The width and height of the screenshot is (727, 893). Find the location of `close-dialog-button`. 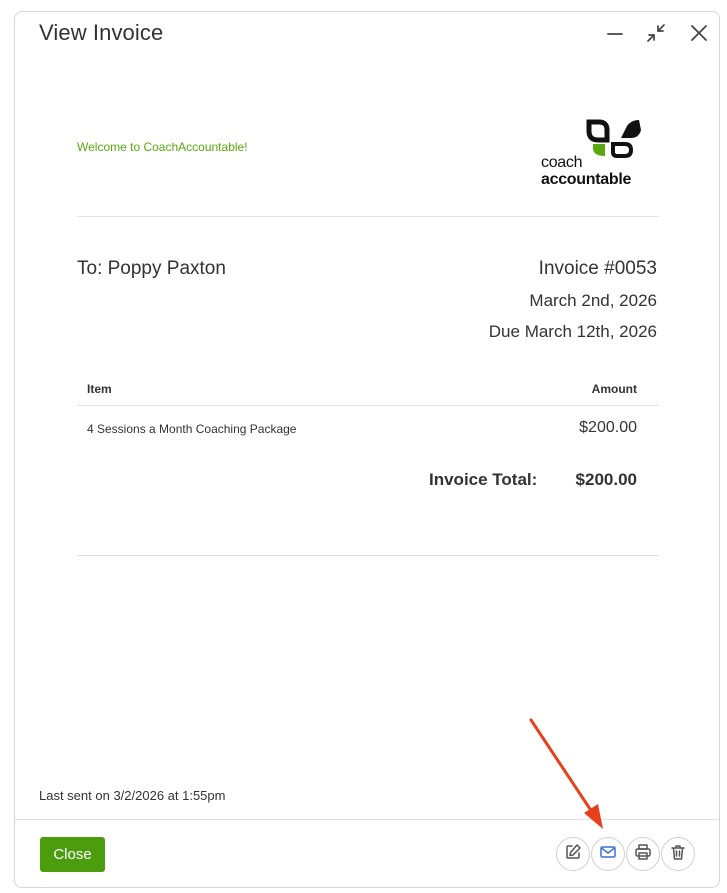

close-dialog-button is located at coordinates (699, 33).